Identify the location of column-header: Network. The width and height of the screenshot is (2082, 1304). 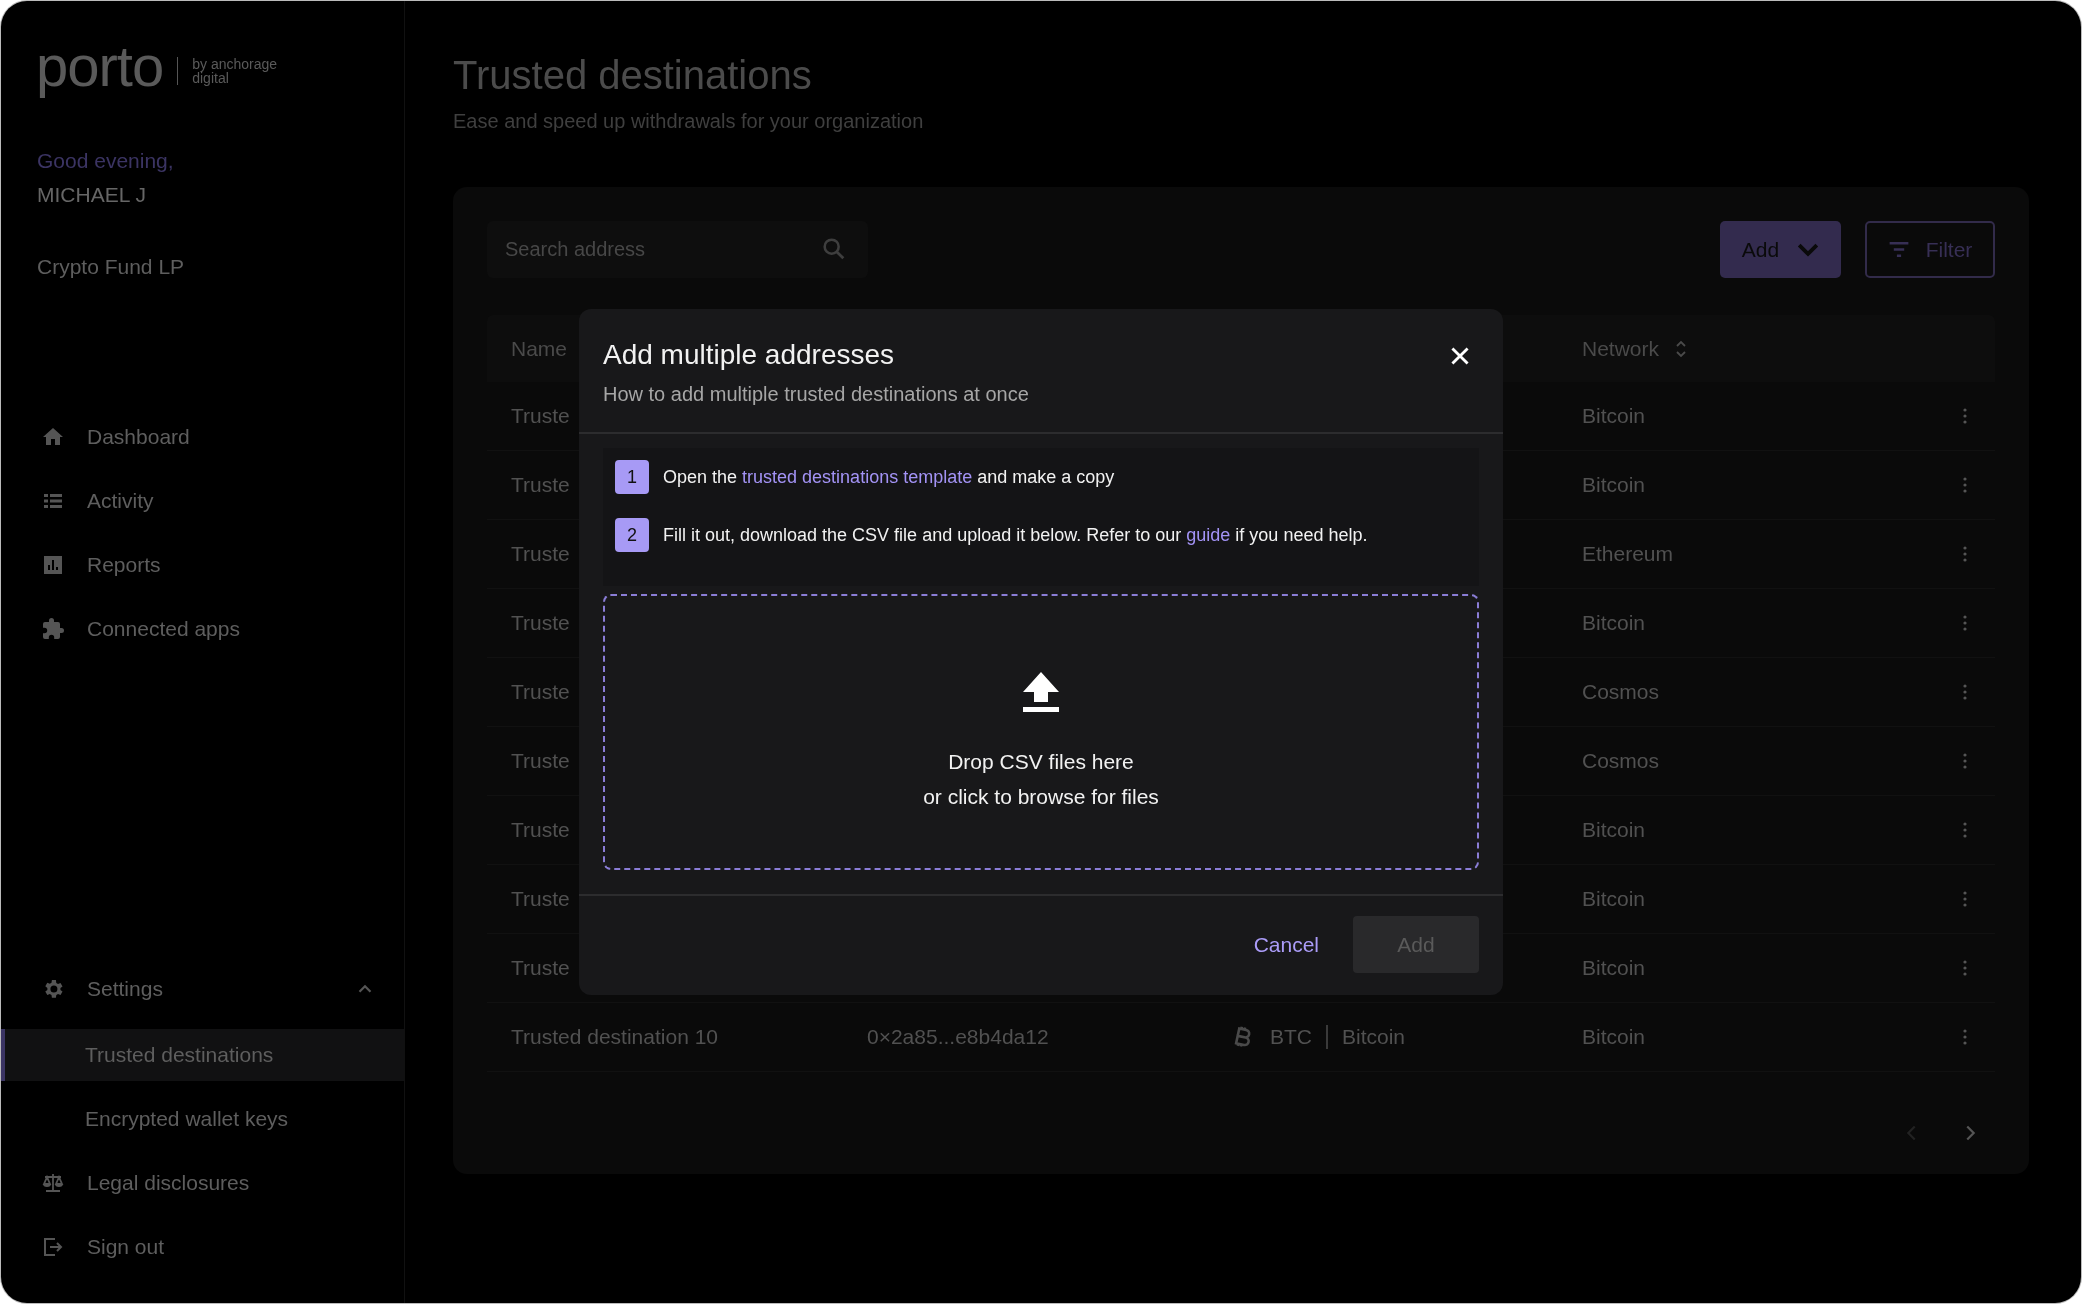
(1635, 348).